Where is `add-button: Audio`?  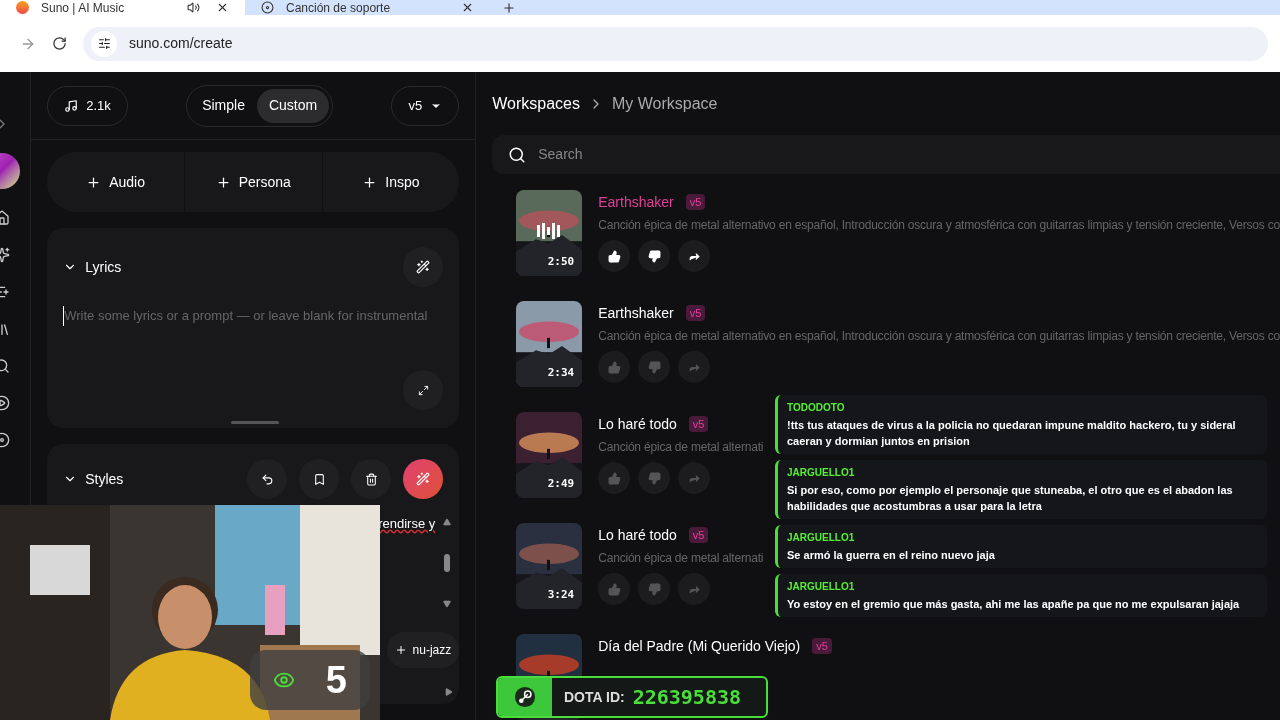 add-button: Audio is located at coordinates (115, 182).